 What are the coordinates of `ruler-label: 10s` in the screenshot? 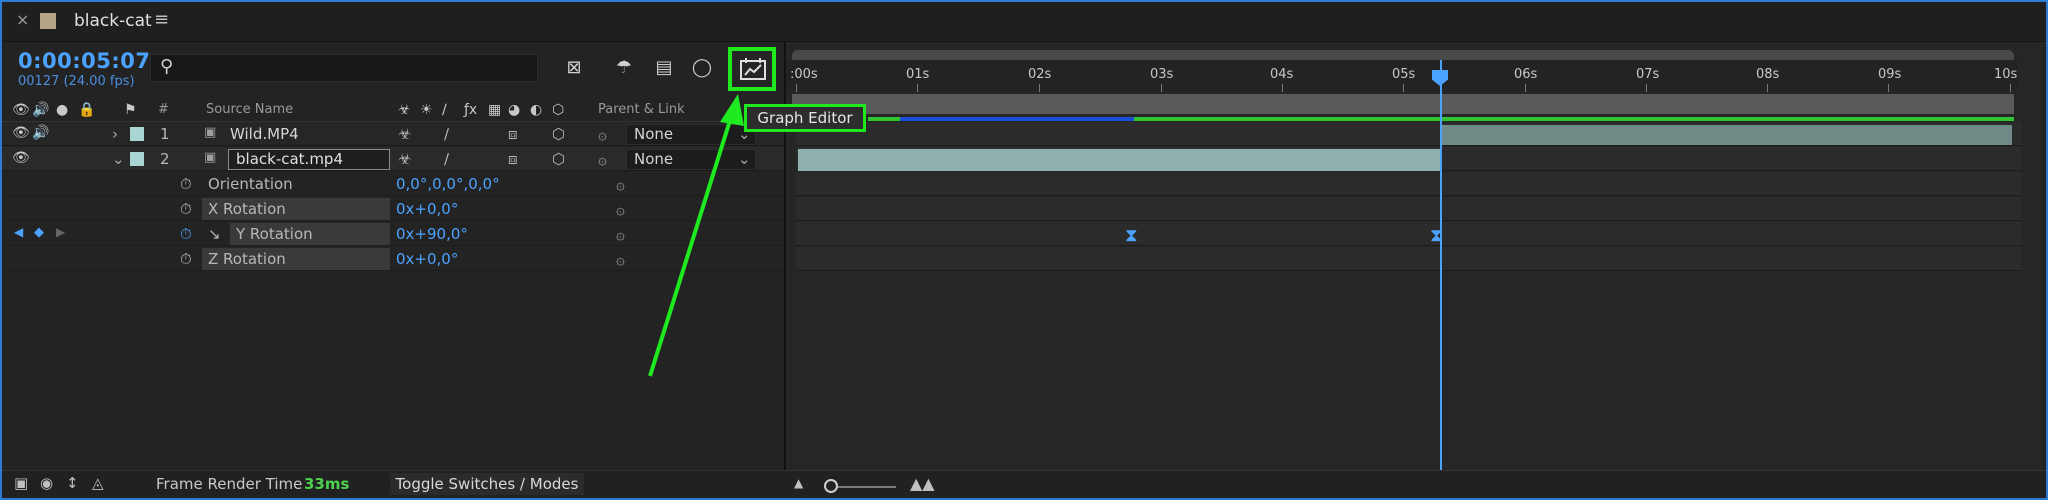 It's located at (2006, 74).